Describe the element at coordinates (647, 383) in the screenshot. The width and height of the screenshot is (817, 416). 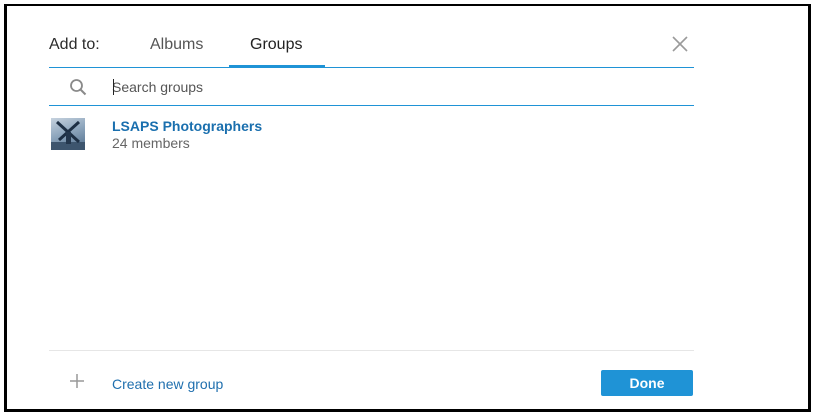
I see `done-button: Done` at that location.